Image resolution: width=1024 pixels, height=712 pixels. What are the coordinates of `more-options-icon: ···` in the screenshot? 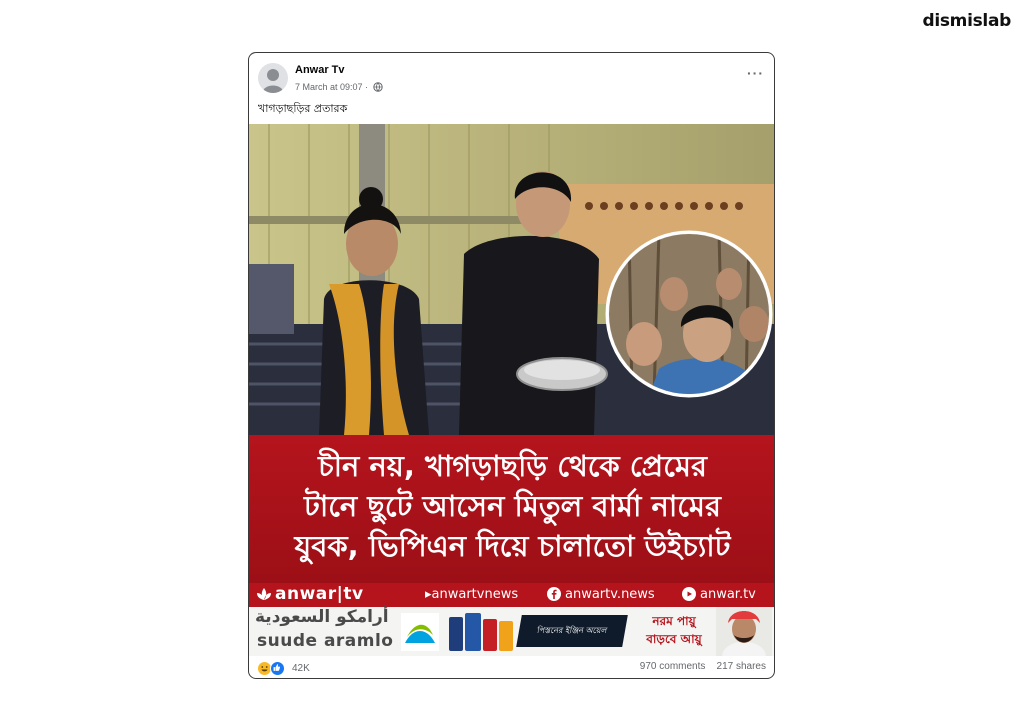 It's located at (755, 73).